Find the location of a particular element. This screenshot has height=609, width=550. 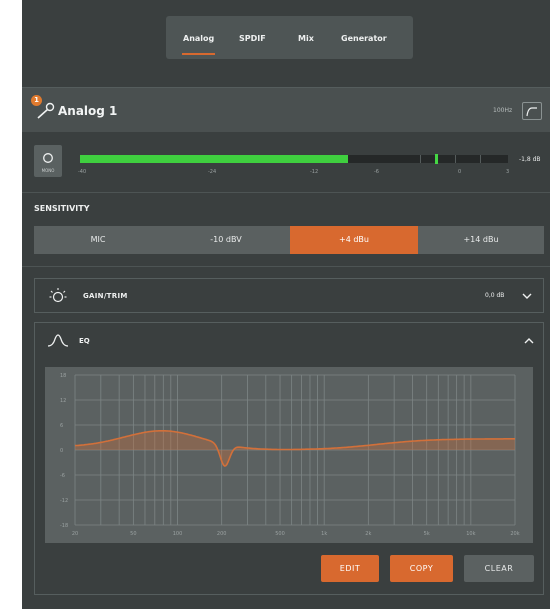

channel-header: 1 Analog 1 100Hz is located at coordinates (286, 109).